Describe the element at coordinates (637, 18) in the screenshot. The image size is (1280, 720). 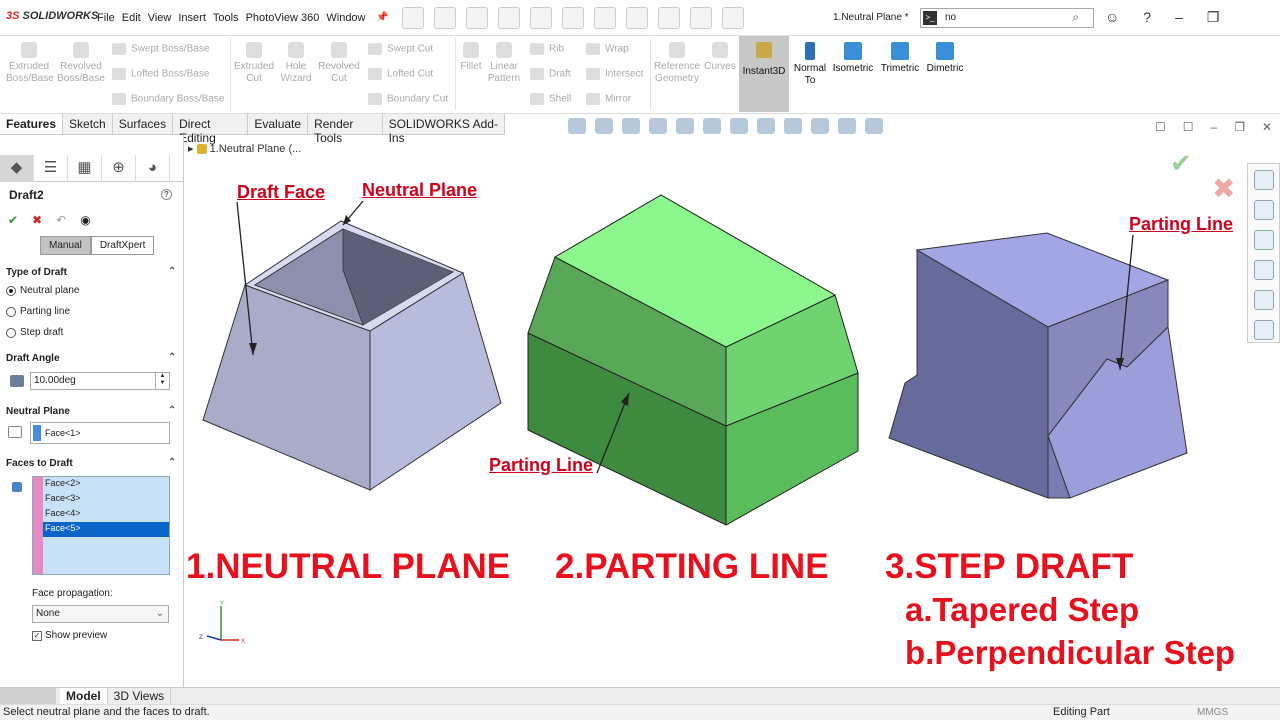
I see `select-icon` at that location.